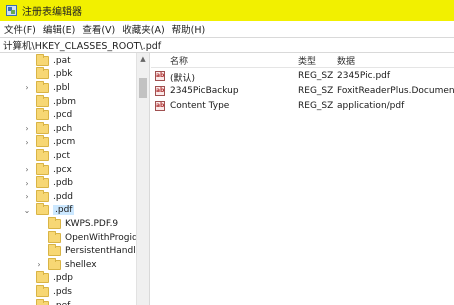  What do you see at coordinates (62, 169) in the screenshot?
I see `tree-item-label: .pcx` at bounding box center [62, 169].